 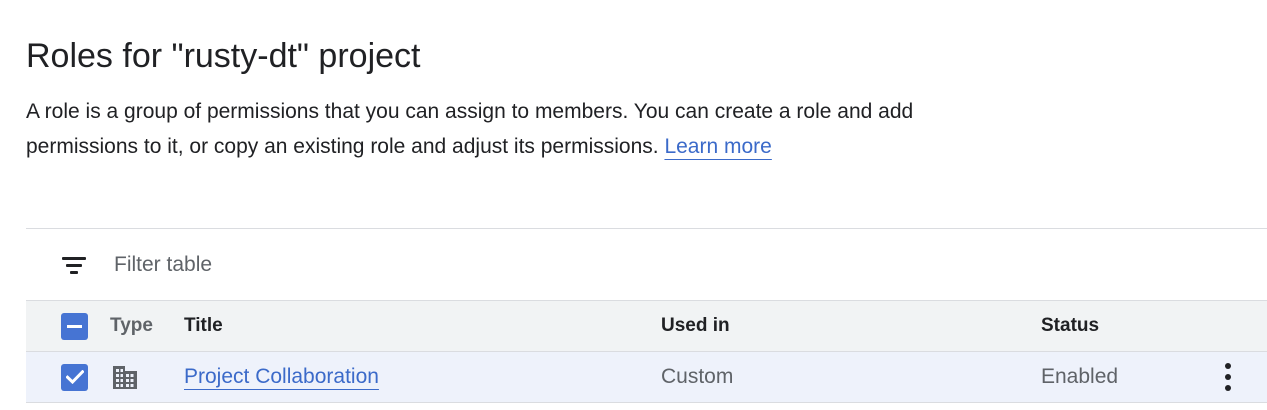 I want to click on page-title: Roles for "rusty-dt" project, so click(x=223, y=56).